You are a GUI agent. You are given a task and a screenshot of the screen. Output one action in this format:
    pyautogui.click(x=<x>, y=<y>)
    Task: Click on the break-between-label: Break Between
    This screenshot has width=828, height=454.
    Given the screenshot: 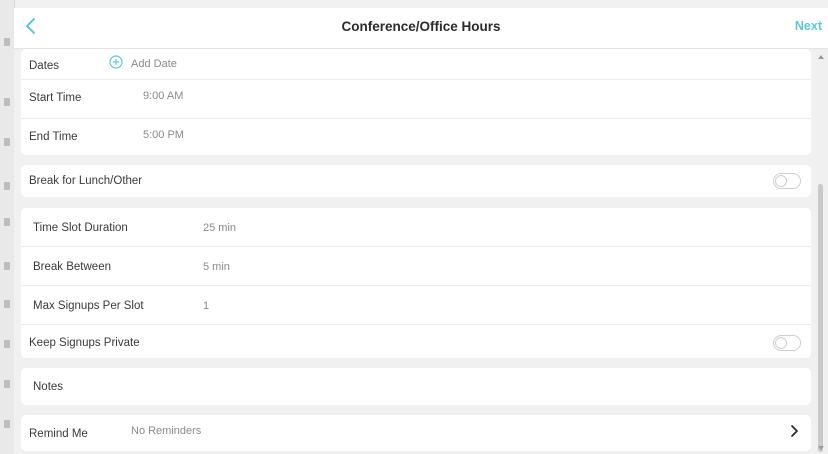 What is the action you would take?
    pyautogui.click(x=72, y=267)
    